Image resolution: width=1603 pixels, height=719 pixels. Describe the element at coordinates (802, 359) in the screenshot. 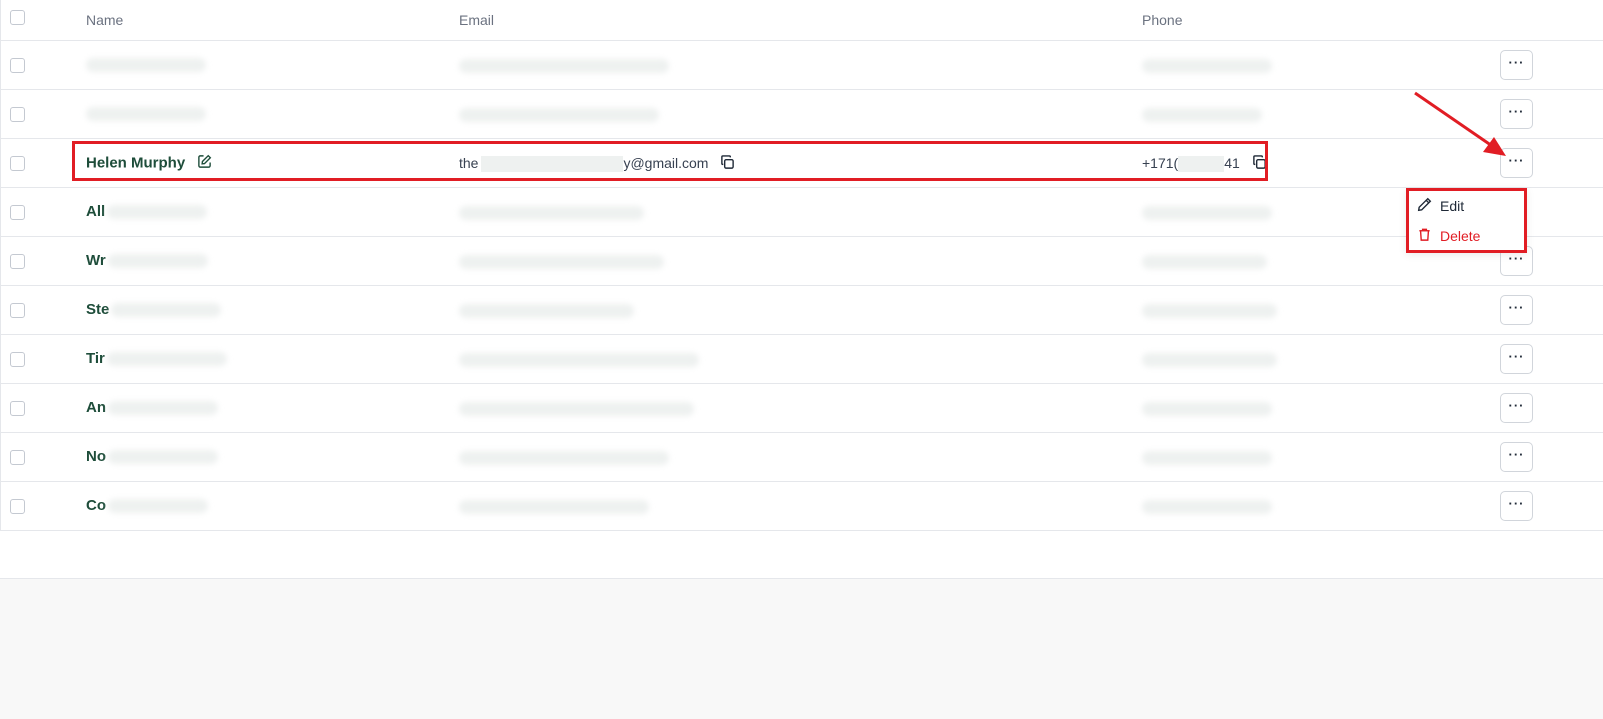

I see `table-row: Tir ···` at that location.